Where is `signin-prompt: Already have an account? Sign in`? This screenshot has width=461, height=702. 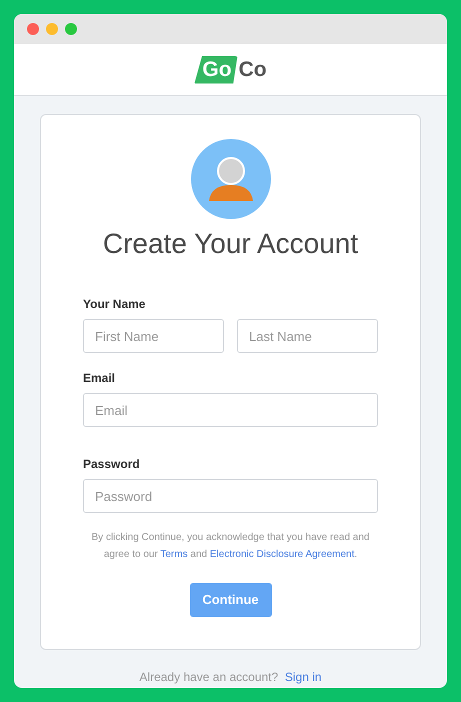
signin-prompt: Already have an account? Sign in is located at coordinates (230, 677).